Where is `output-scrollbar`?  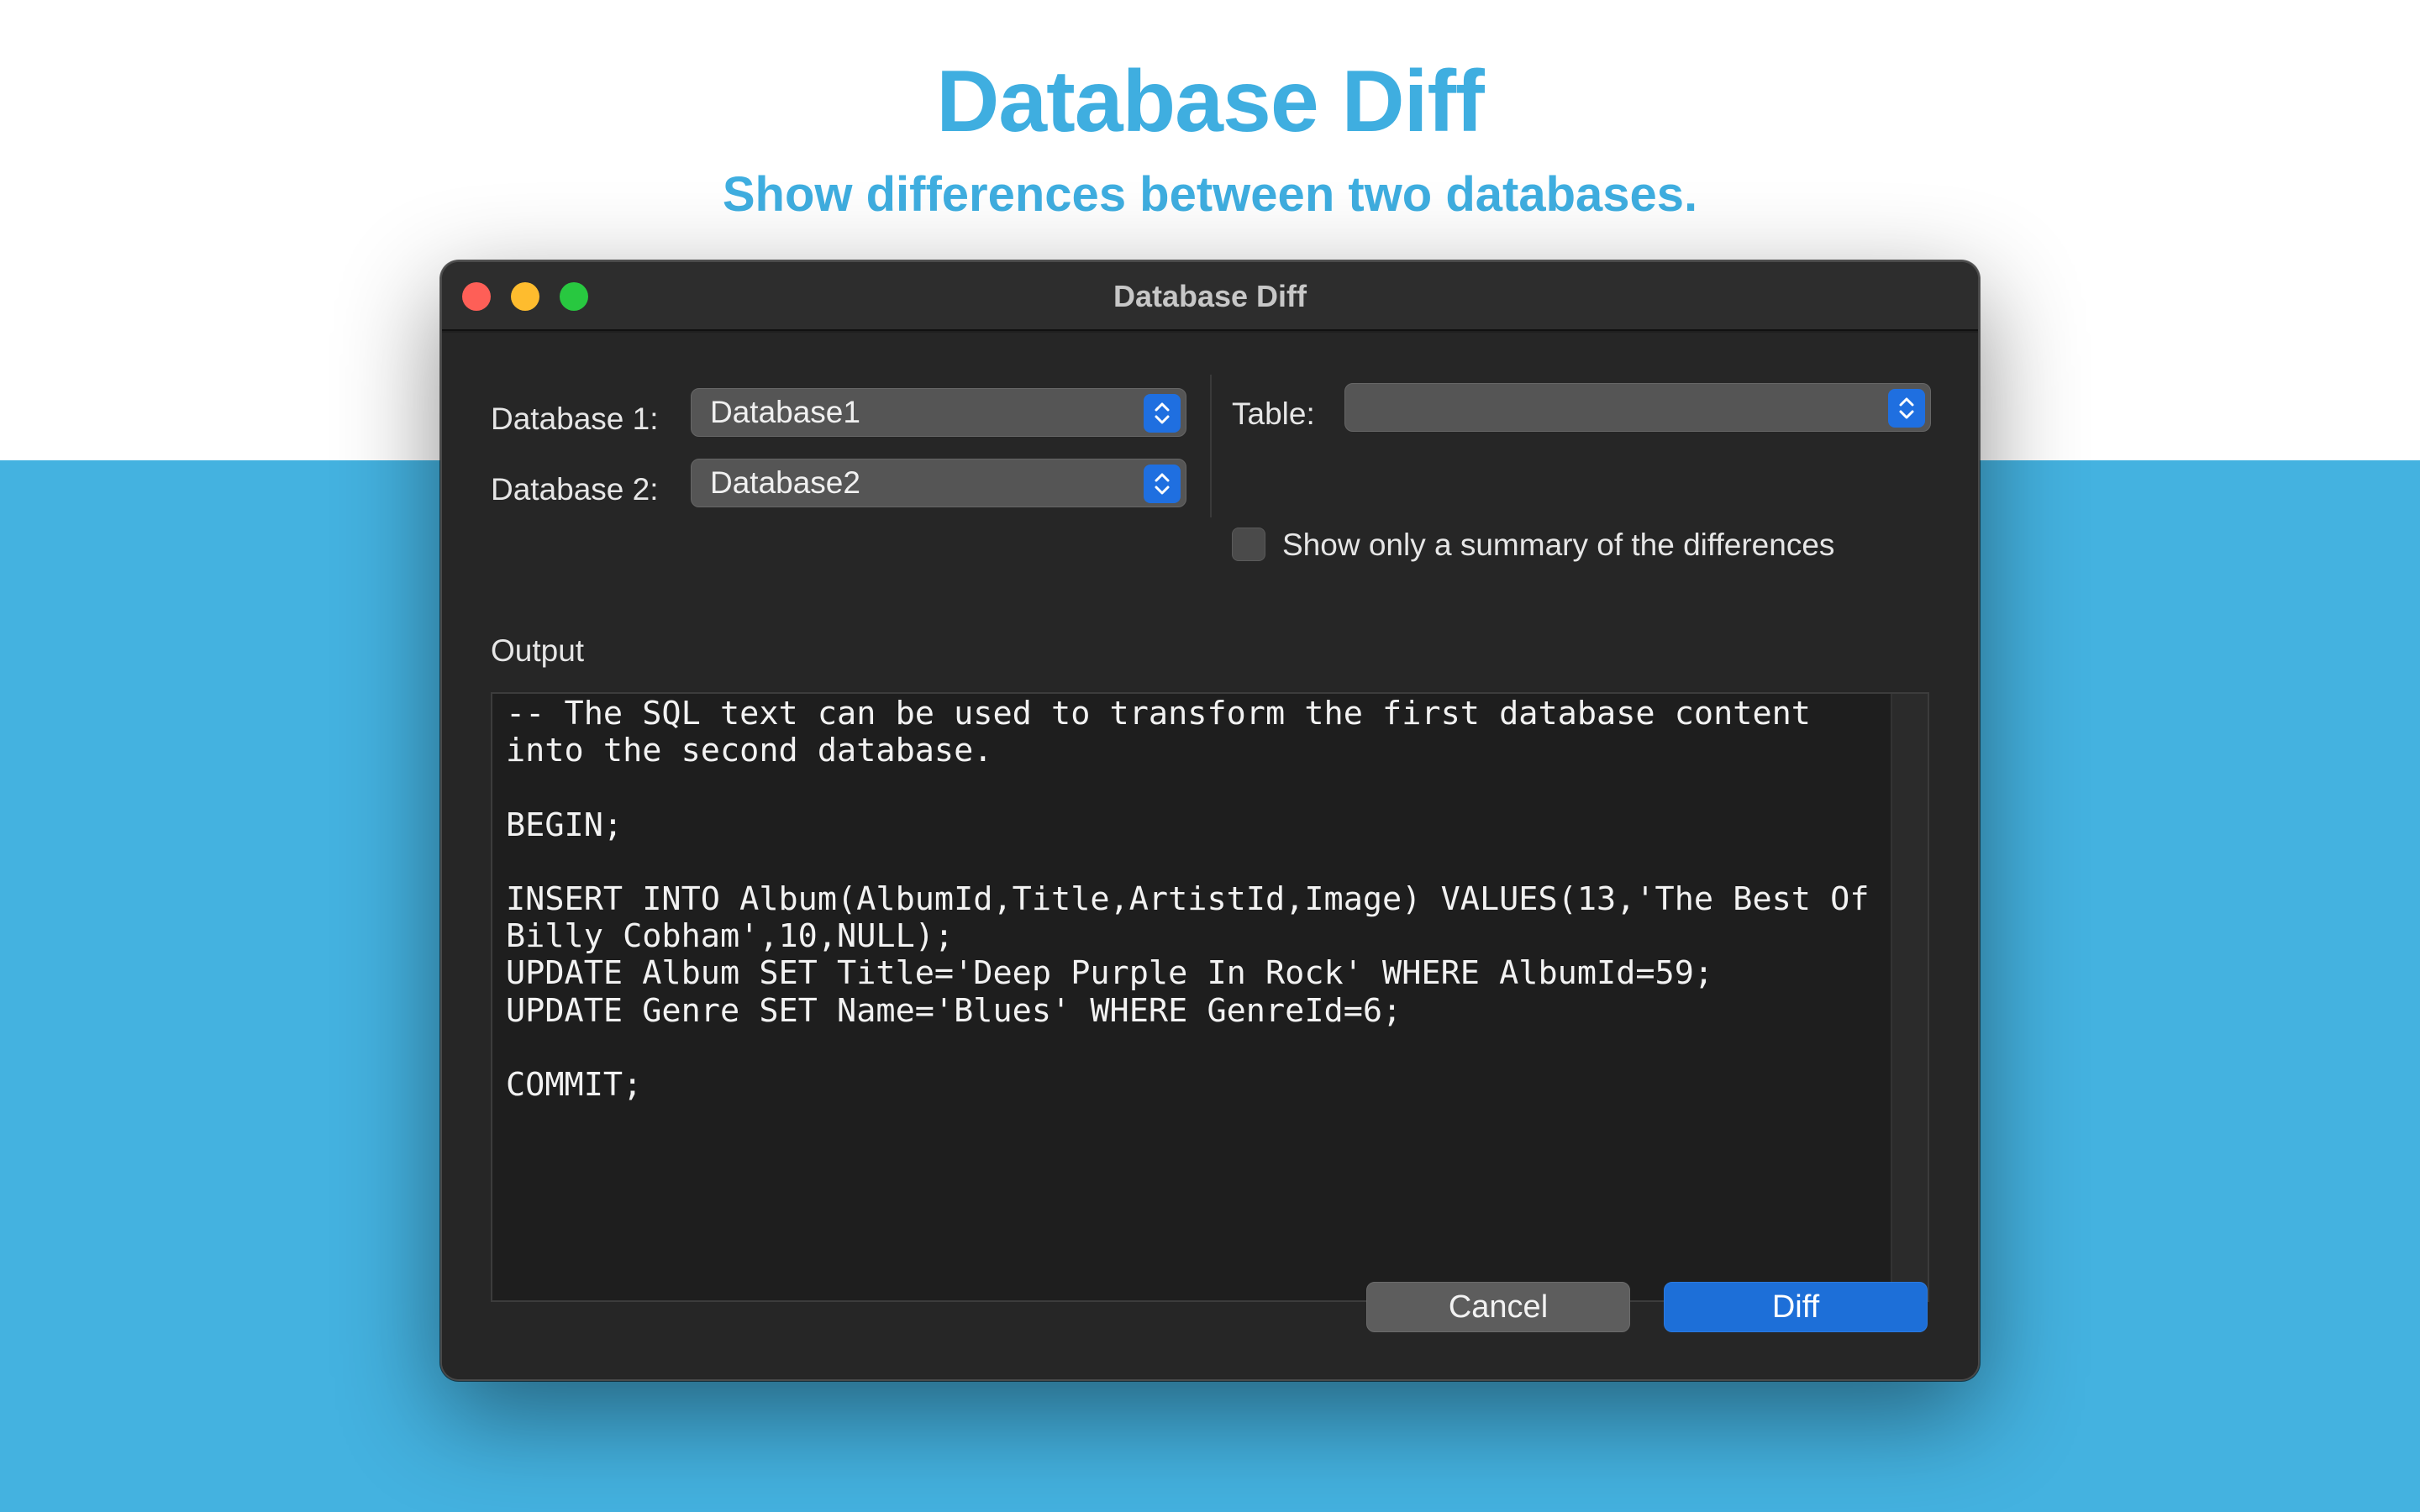 output-scrollbar is located at coordinates (1910, 997).